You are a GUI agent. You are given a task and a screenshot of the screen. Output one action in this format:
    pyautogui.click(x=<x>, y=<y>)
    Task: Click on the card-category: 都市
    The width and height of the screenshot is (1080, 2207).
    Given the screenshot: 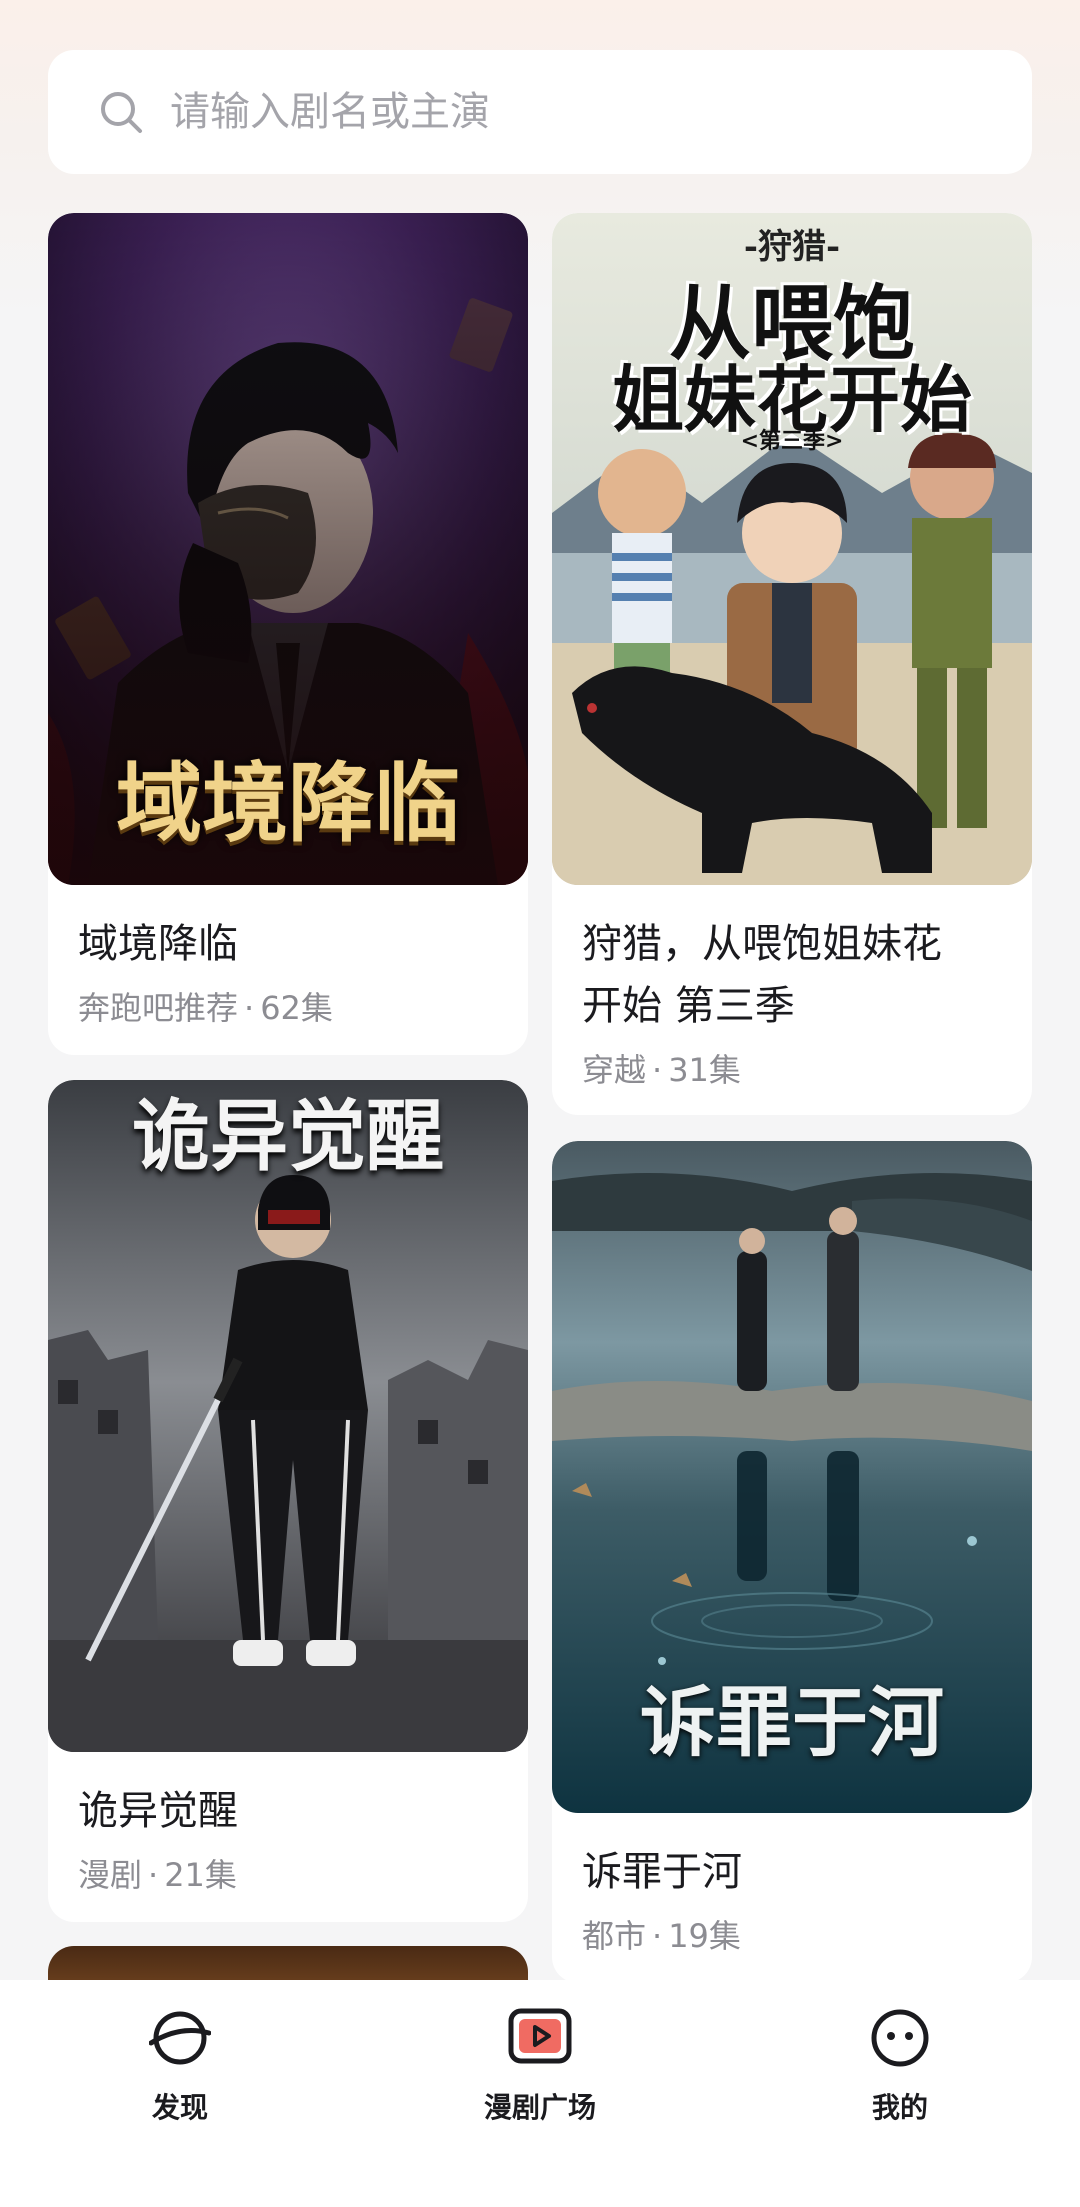 What is the action you would take?
    pyautogui.click(x=614, y=1936)
    